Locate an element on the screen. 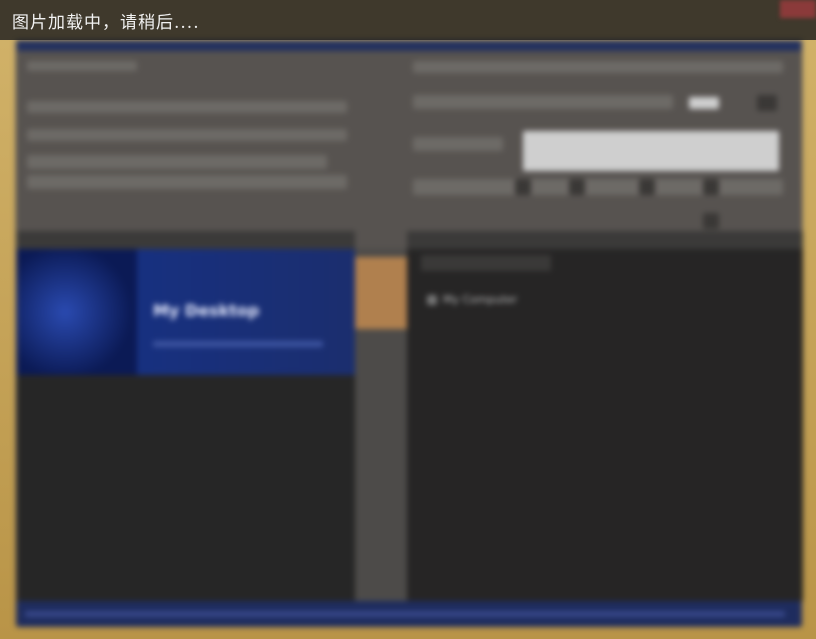 Image resolution: width=816 pixels, height=639 pixels. status-bar is located at coordinates (409, 614).